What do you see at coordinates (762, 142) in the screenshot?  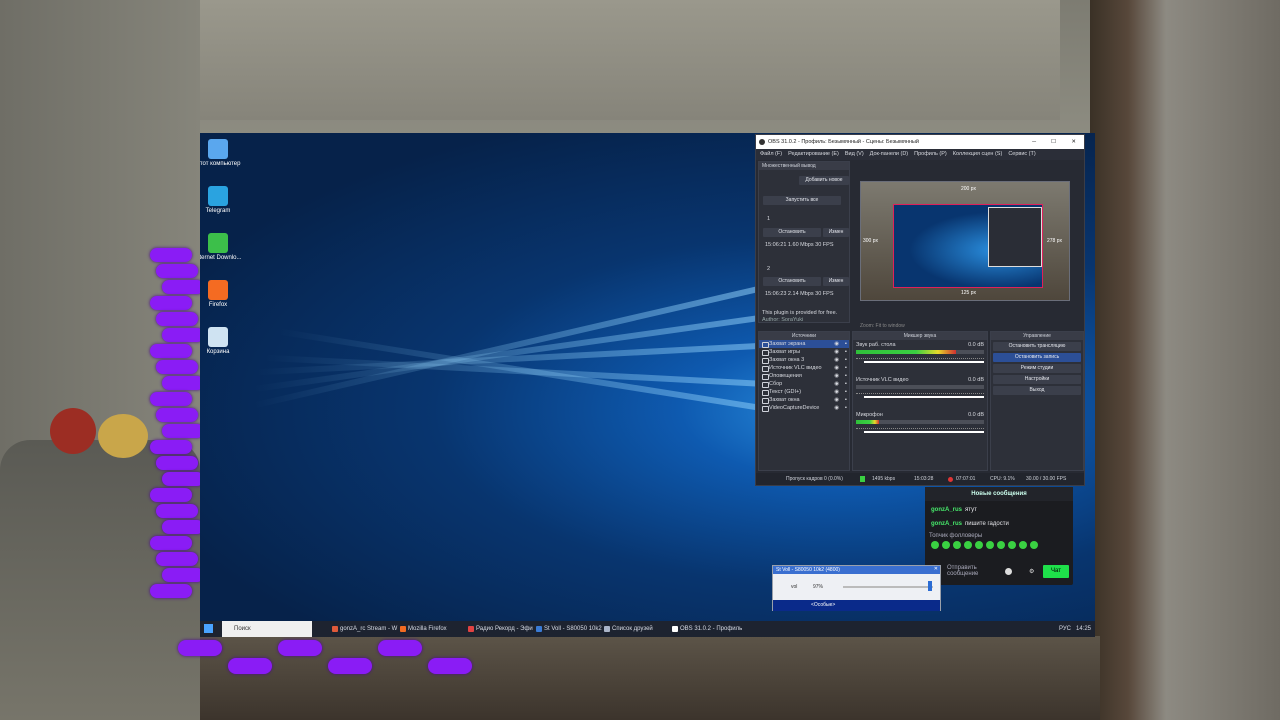 I see `obs-logo-icon` at bounding box center [762, 142].